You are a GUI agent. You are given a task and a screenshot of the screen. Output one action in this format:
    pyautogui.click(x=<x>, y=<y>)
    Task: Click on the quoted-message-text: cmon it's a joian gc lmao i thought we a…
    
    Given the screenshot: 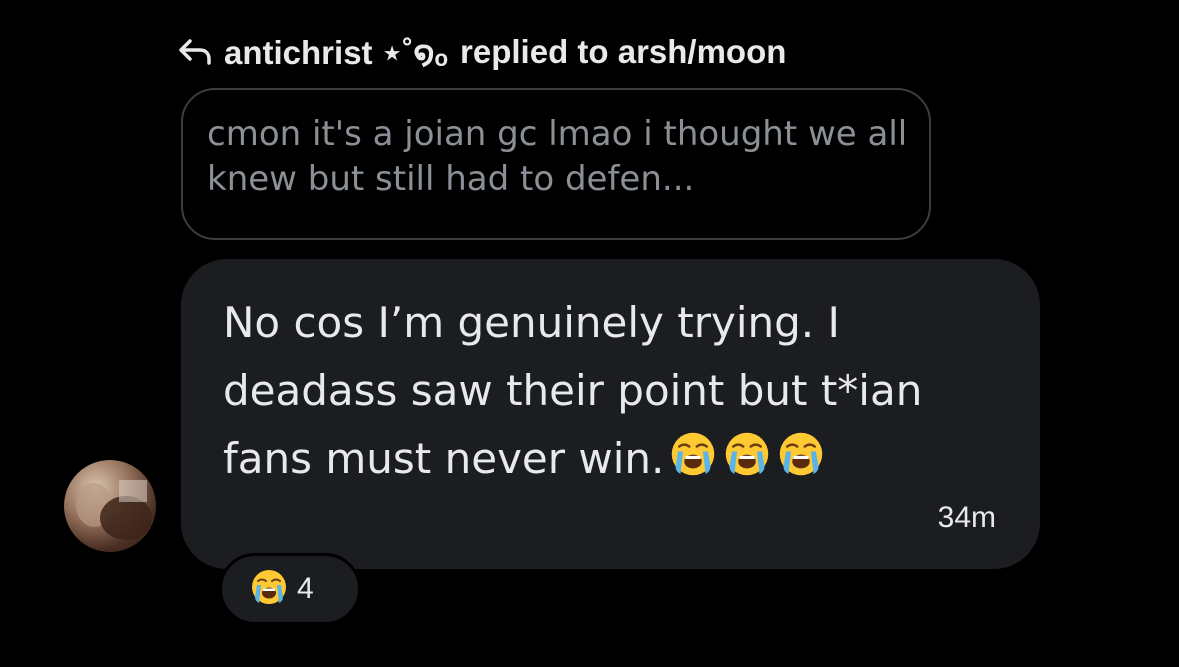 What is the action you would take?
    pyautogui.click(x=557, y=156)
    